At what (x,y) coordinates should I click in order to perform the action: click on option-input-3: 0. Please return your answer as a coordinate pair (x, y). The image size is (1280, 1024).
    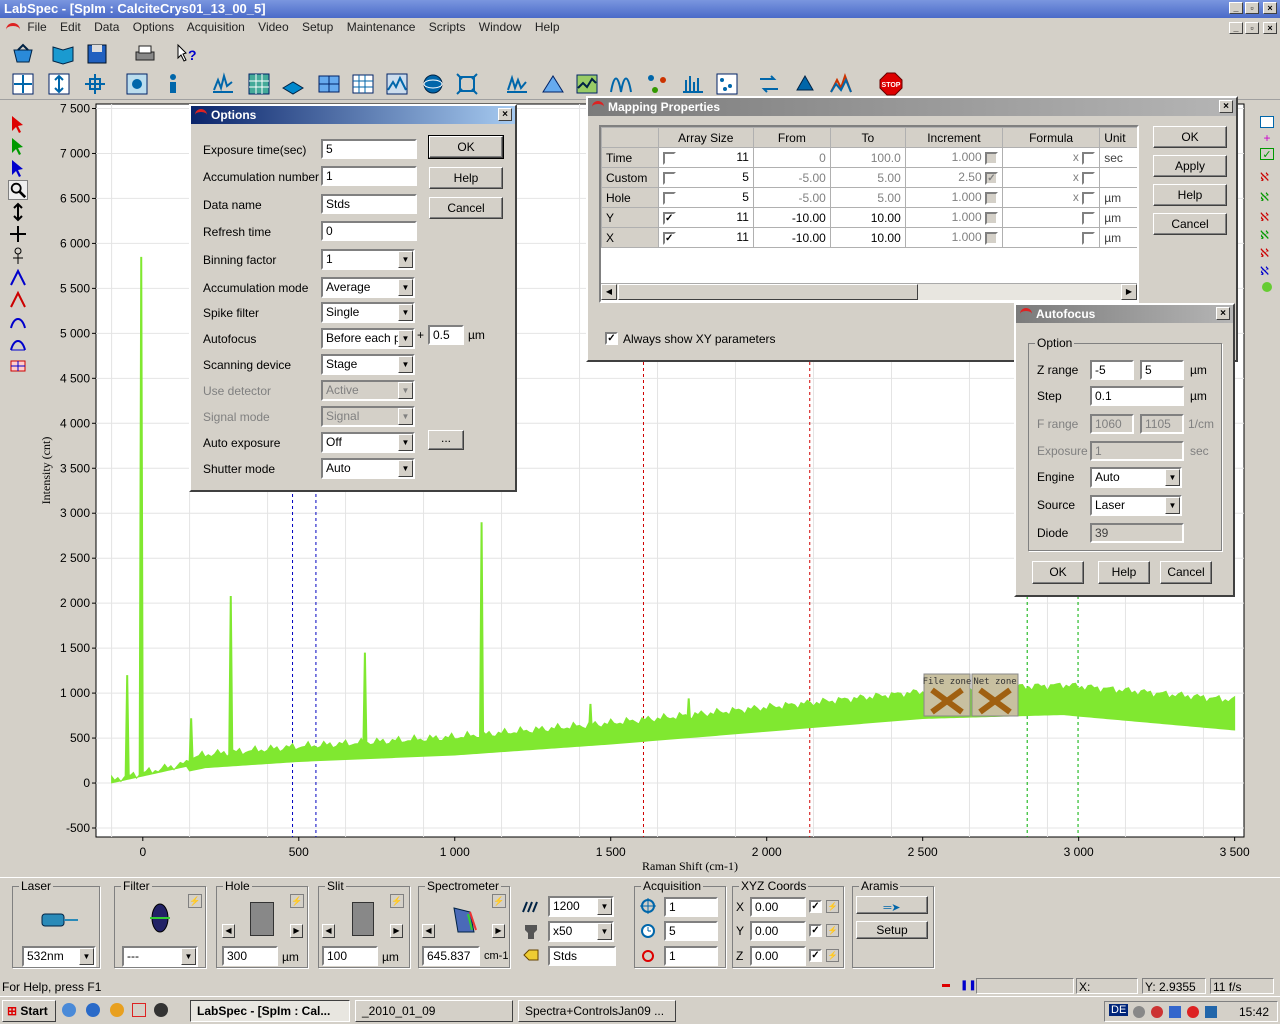
    Looking at the image, I should click on (369, 231).